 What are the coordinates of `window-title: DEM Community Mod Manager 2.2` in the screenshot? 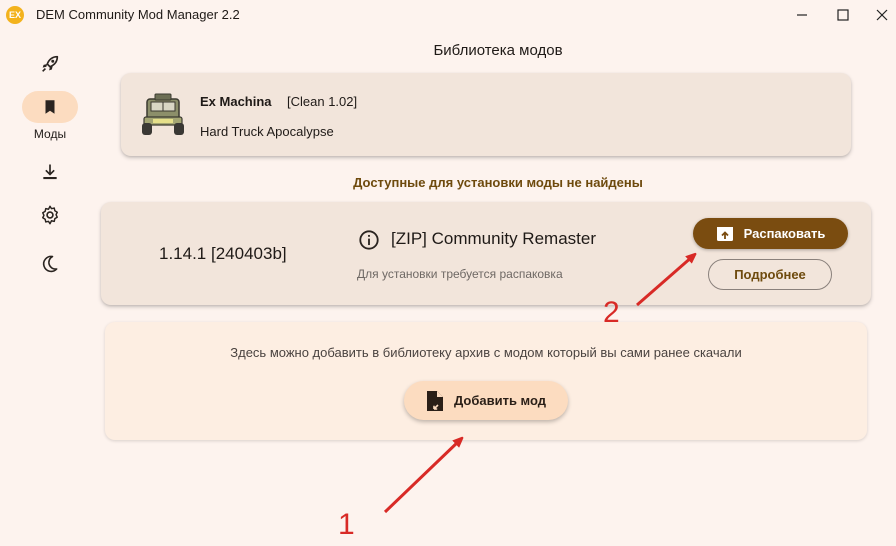 It's located at (138, 14).